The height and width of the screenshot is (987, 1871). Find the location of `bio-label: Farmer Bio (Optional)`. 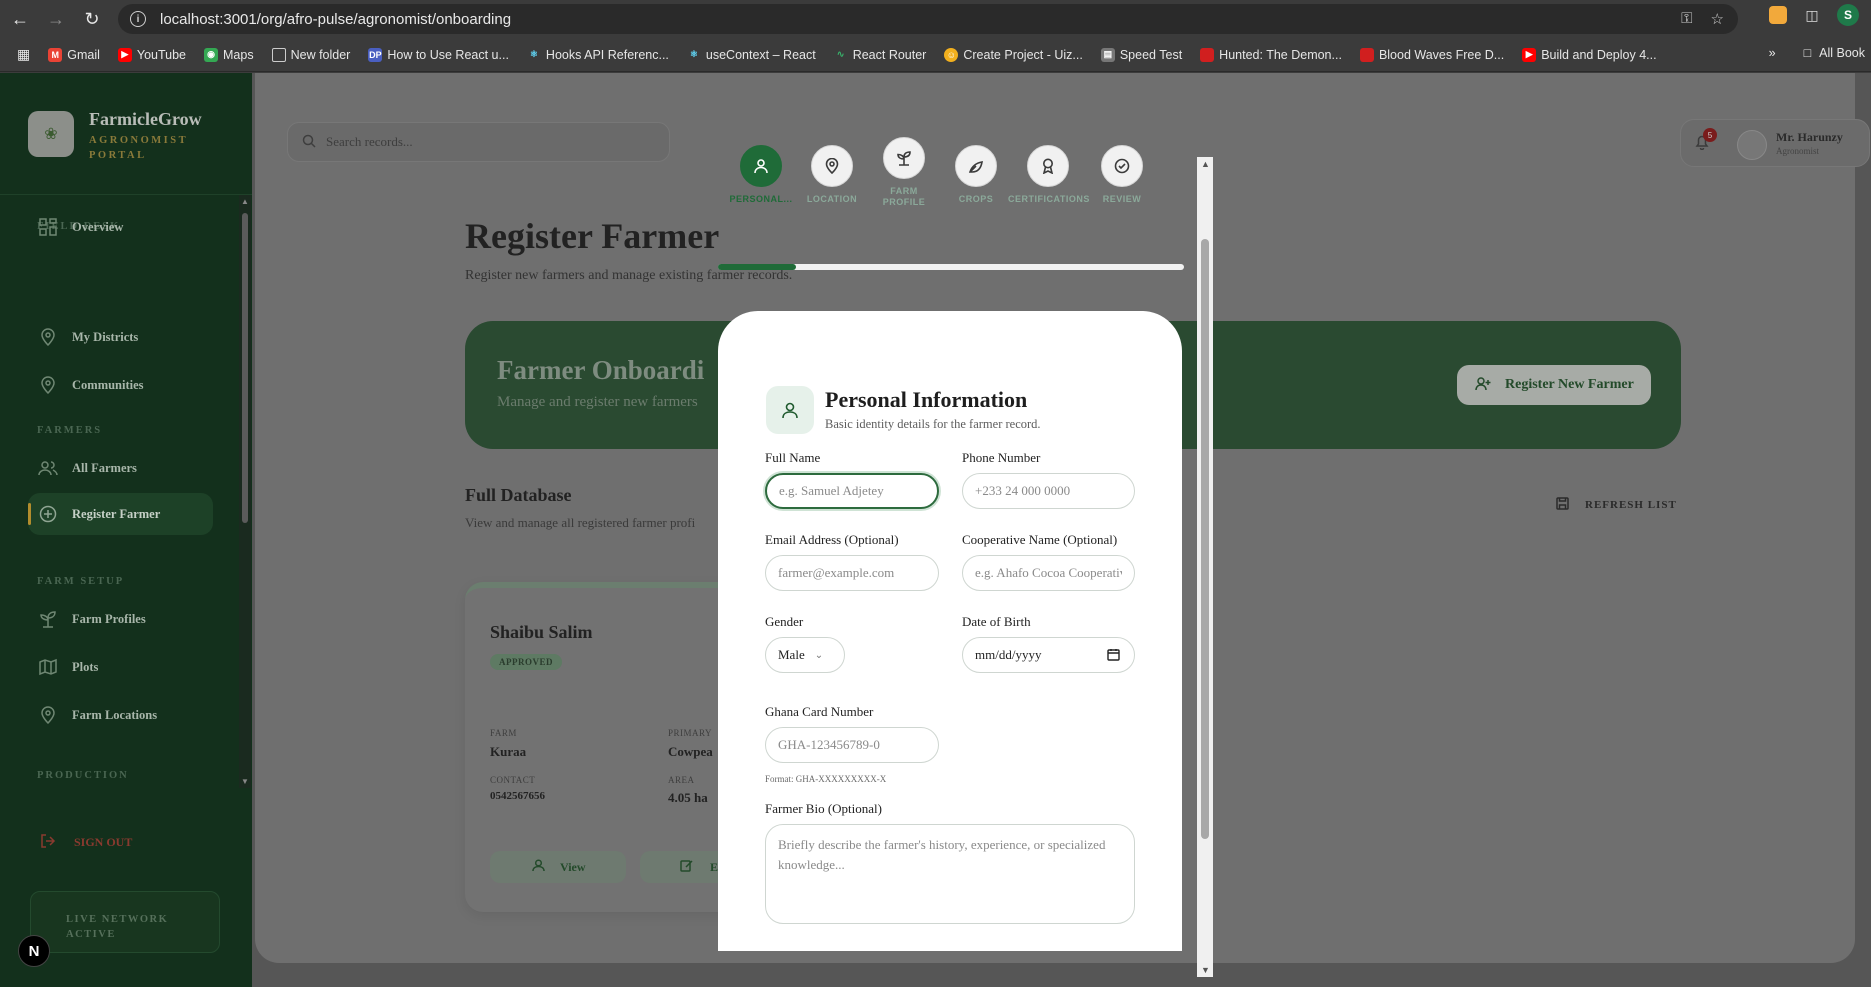

bio-label: Farmer Bio (Optional) is located at coordinates (823, 808).